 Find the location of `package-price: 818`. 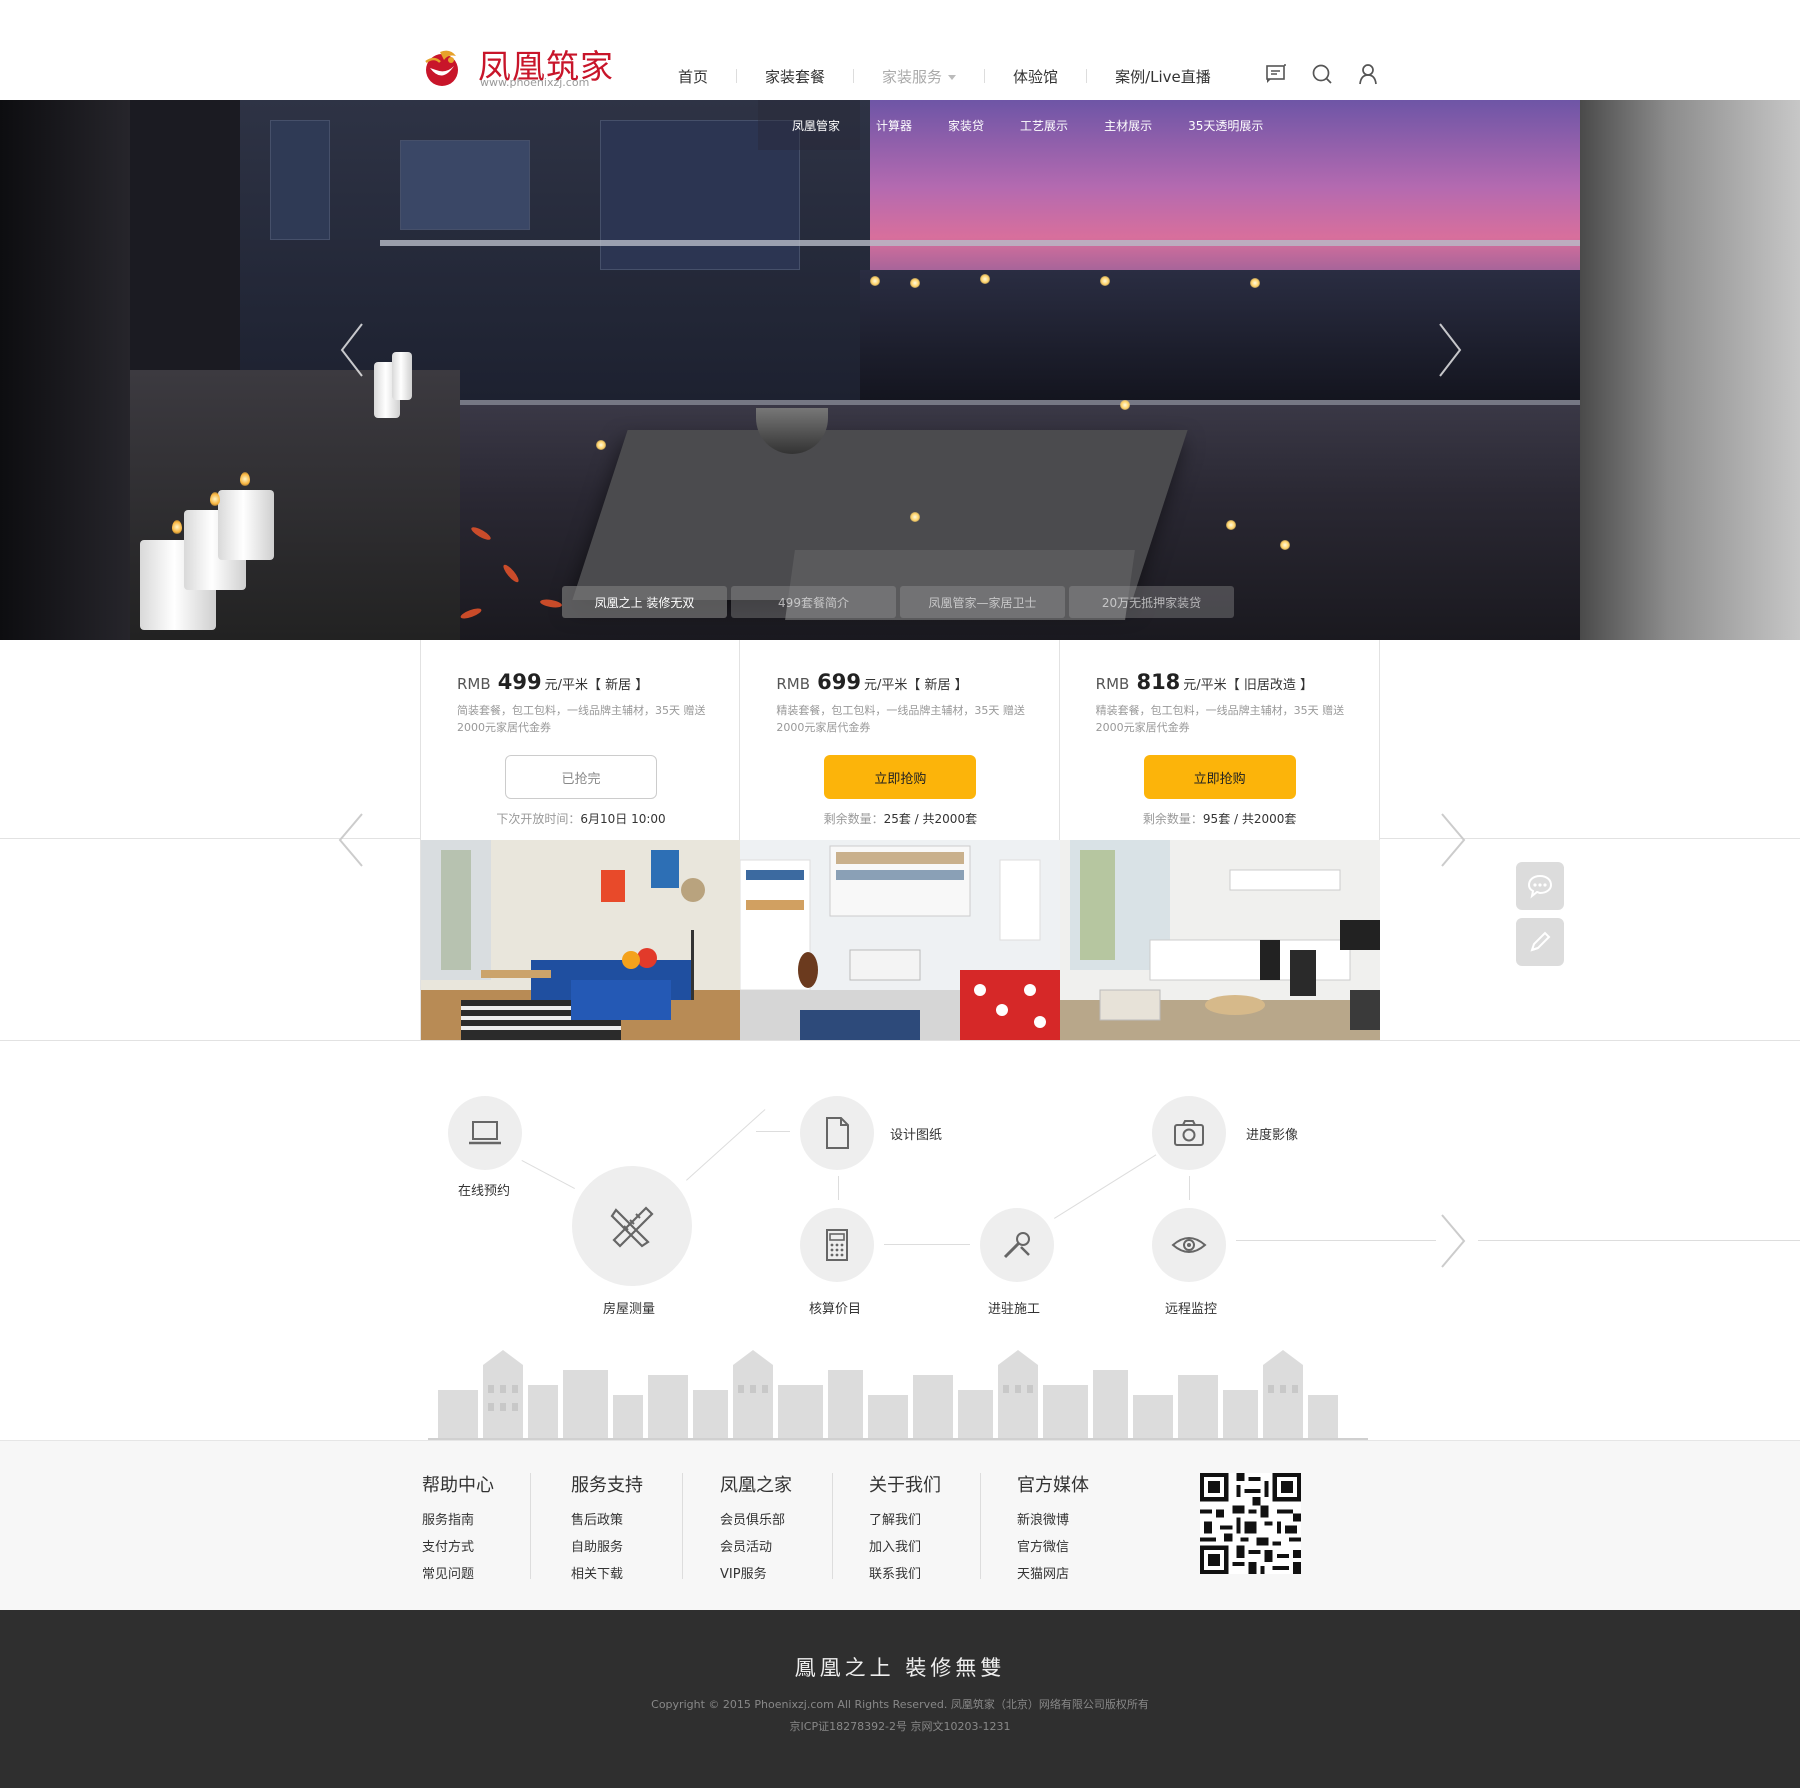

package-price: 818 is located at coordinates (1158, 682).